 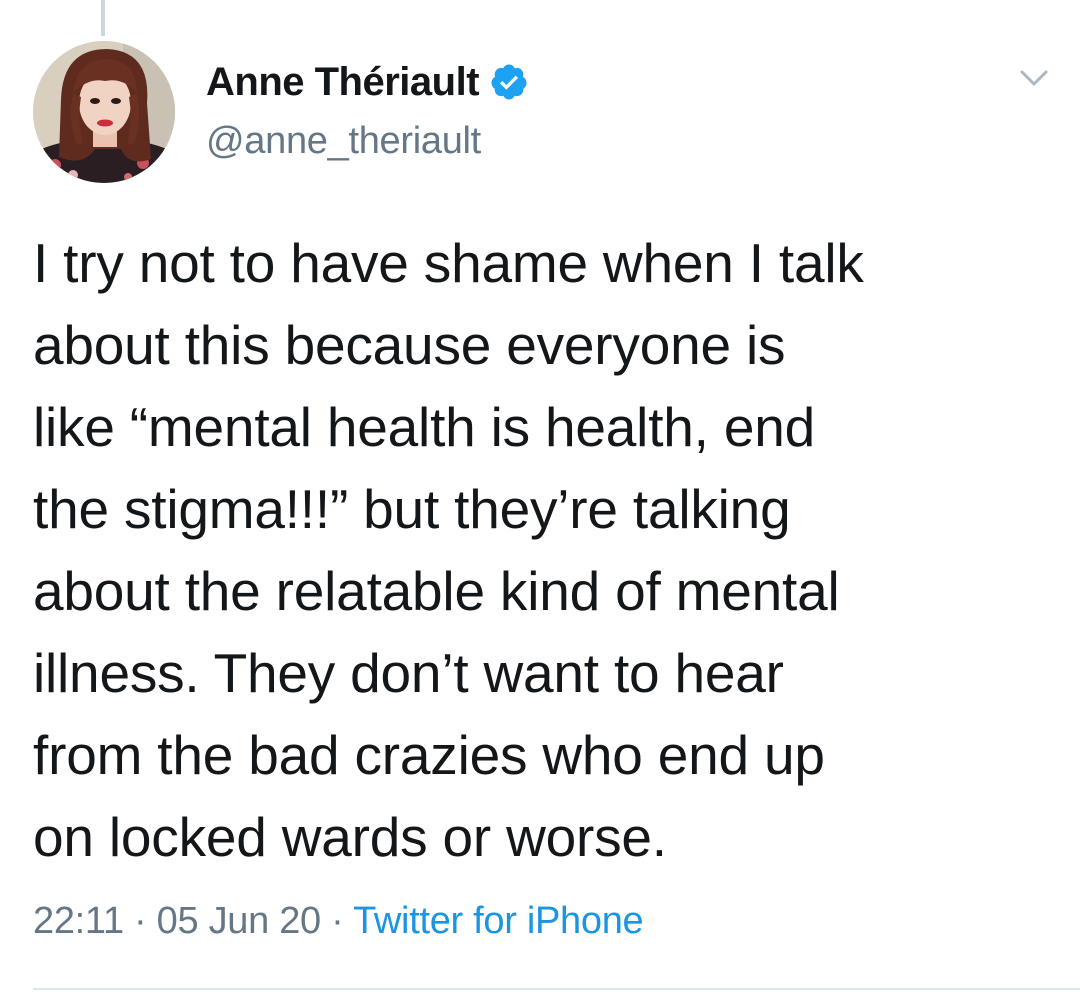 I want to click on verified-badge-icon, so click(x=509, y=82).